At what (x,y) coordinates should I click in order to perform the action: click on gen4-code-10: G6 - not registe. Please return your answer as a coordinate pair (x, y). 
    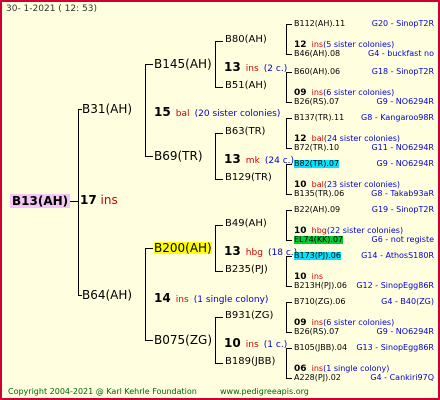
    Looking at the image, I should click on (402, 239).